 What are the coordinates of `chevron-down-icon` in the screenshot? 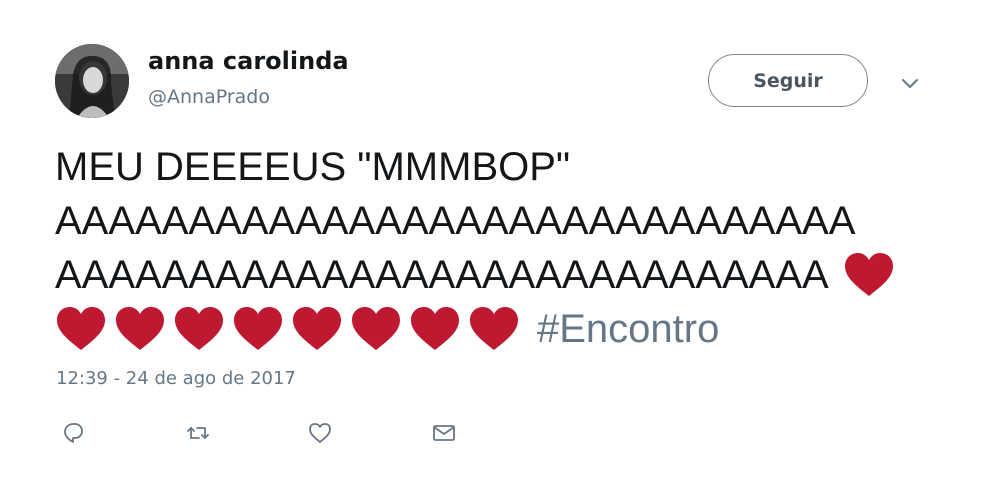 It's located at (910, 83).